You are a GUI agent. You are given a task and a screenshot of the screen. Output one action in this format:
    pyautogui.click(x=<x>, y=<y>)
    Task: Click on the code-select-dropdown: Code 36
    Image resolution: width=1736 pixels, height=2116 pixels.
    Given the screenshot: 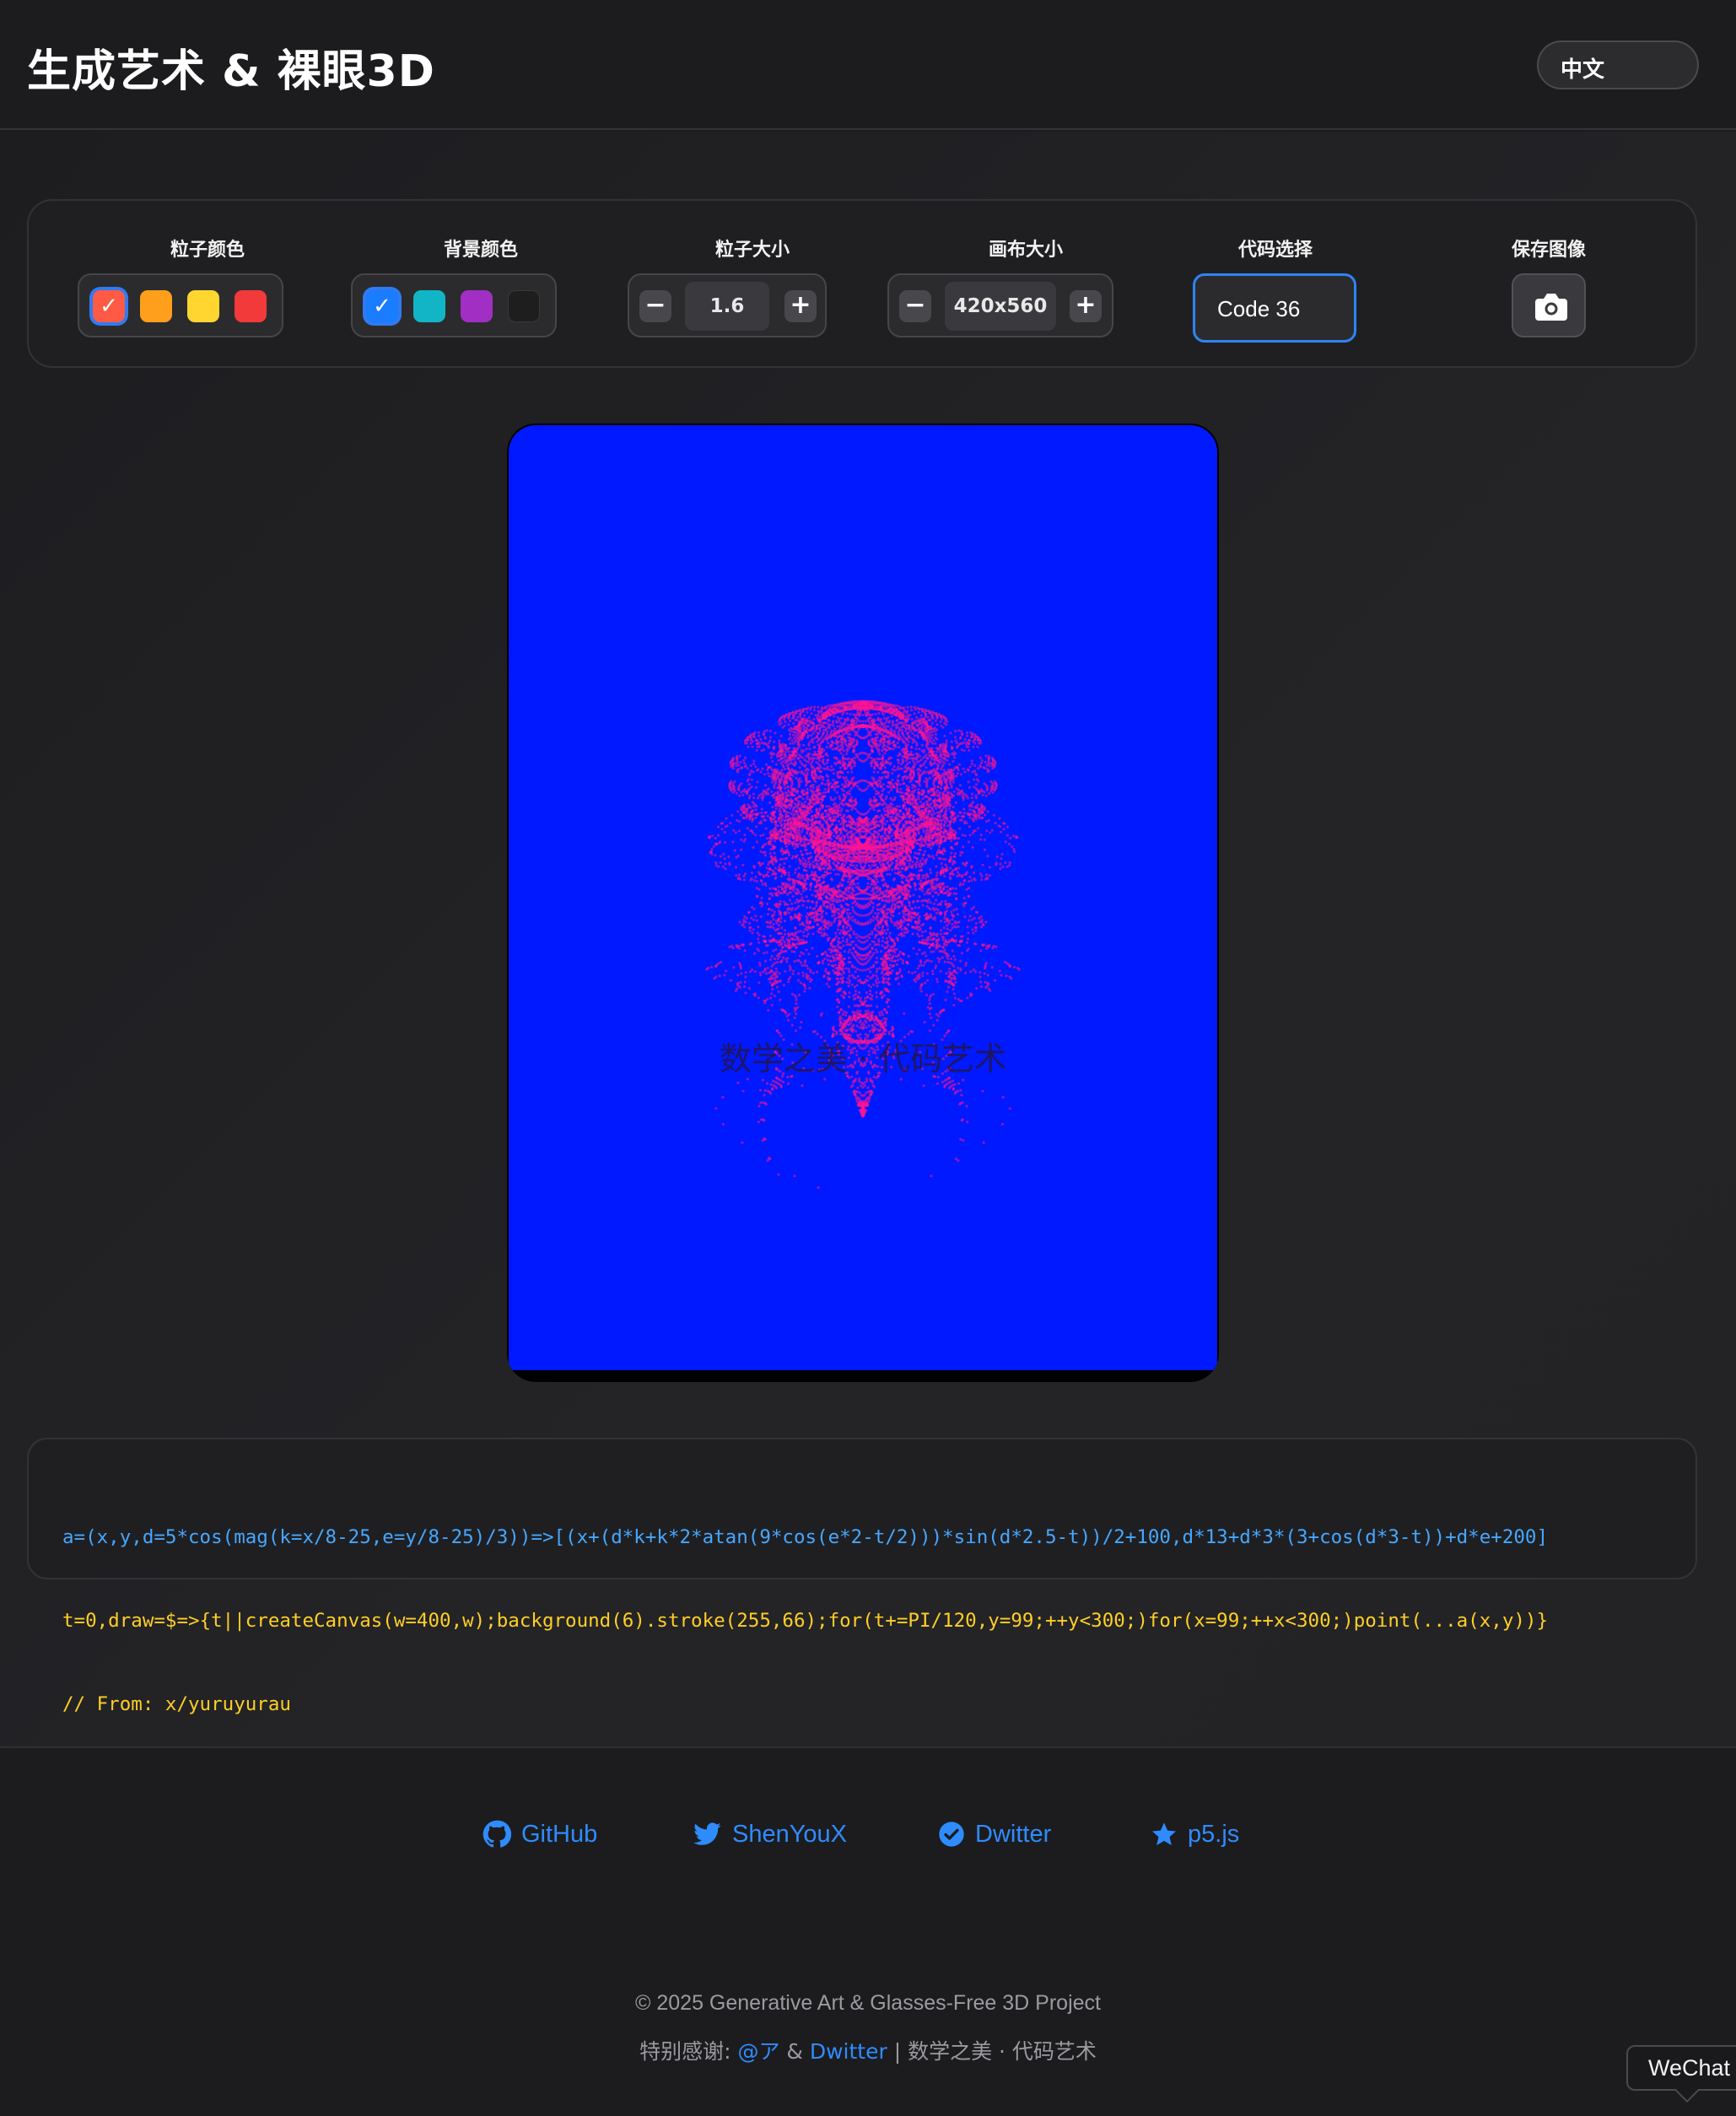 What is the action you would take?
    pyautogui.click(x=1274, y=308)
    